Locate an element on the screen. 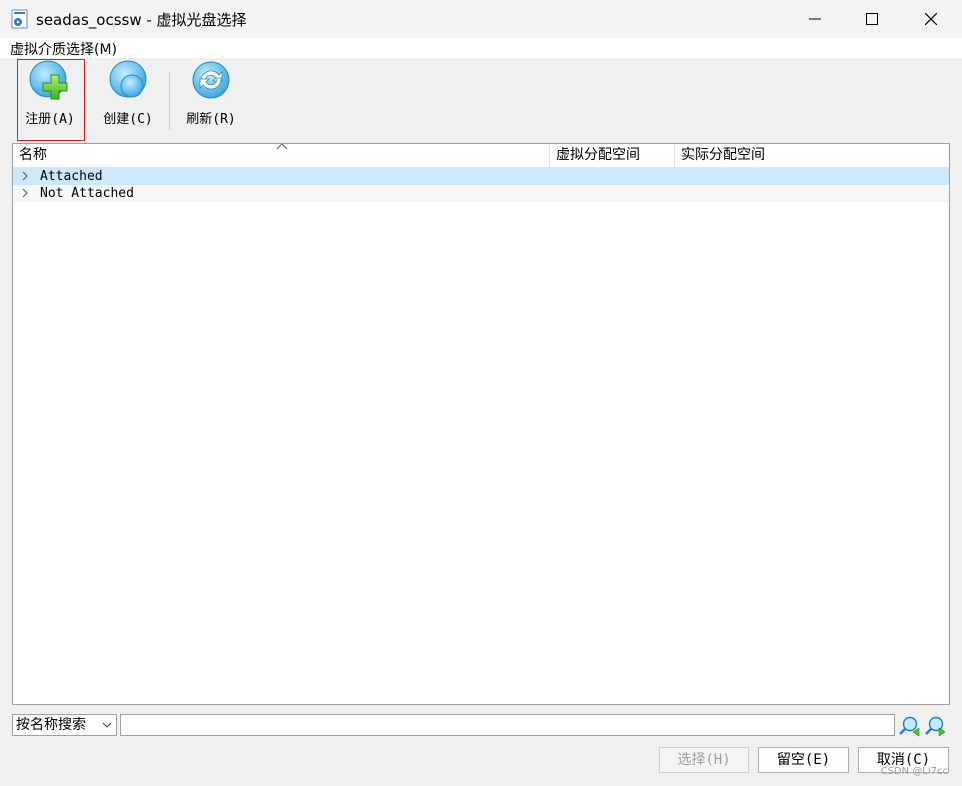 This screenshot has height=786, width=962. app-icon is located at coordinates (19, 19).